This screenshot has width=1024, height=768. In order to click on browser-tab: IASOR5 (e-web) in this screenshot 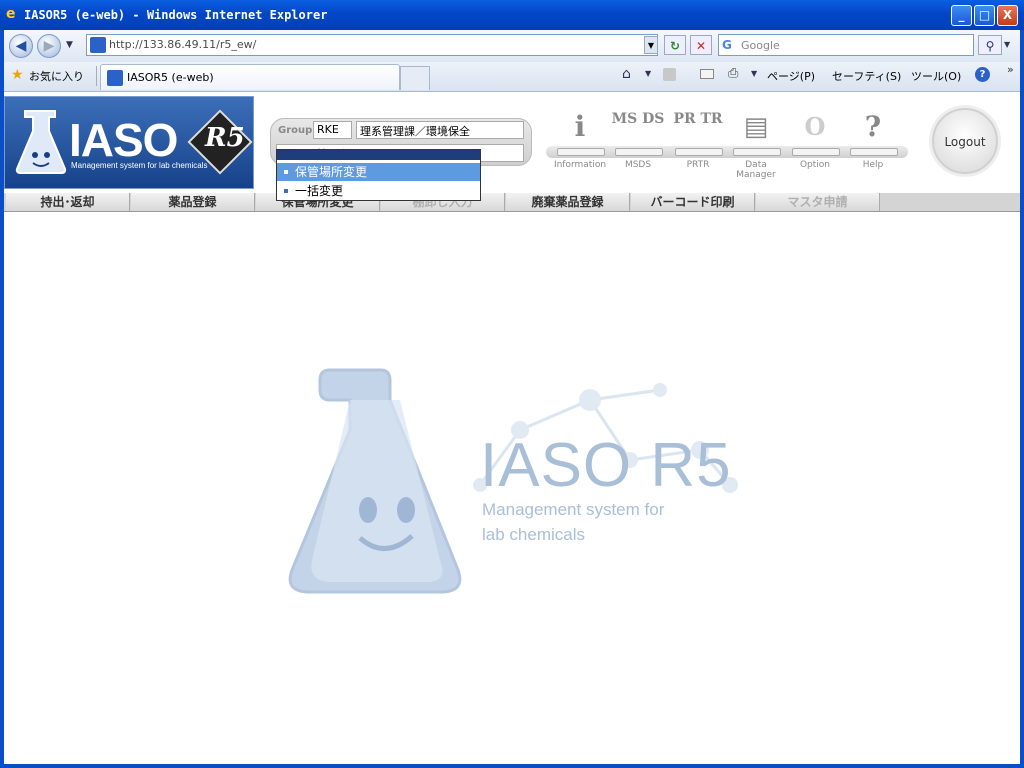, I will do `click(250, 77)`.